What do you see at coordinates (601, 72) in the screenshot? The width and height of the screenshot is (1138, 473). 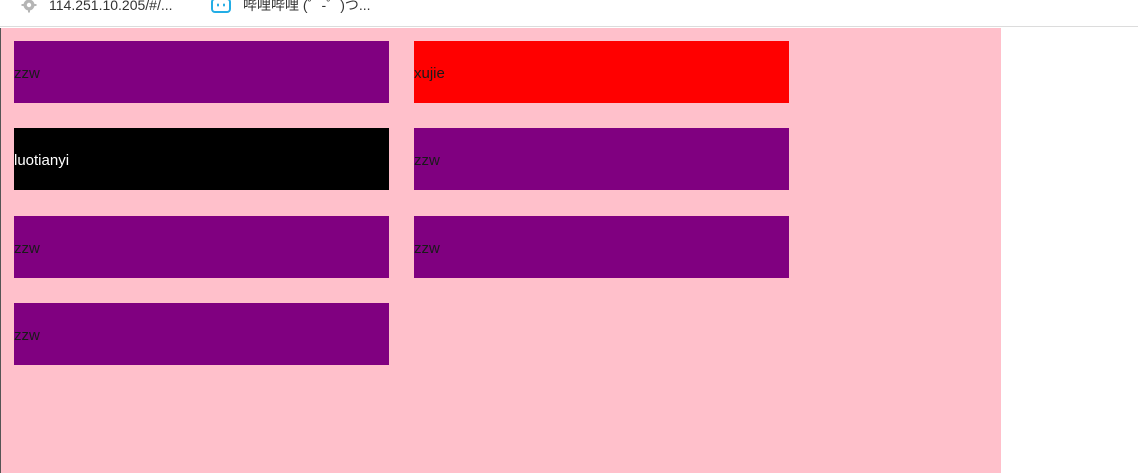 I see `box-xujie: xujie` at bounding box center [601, 72].